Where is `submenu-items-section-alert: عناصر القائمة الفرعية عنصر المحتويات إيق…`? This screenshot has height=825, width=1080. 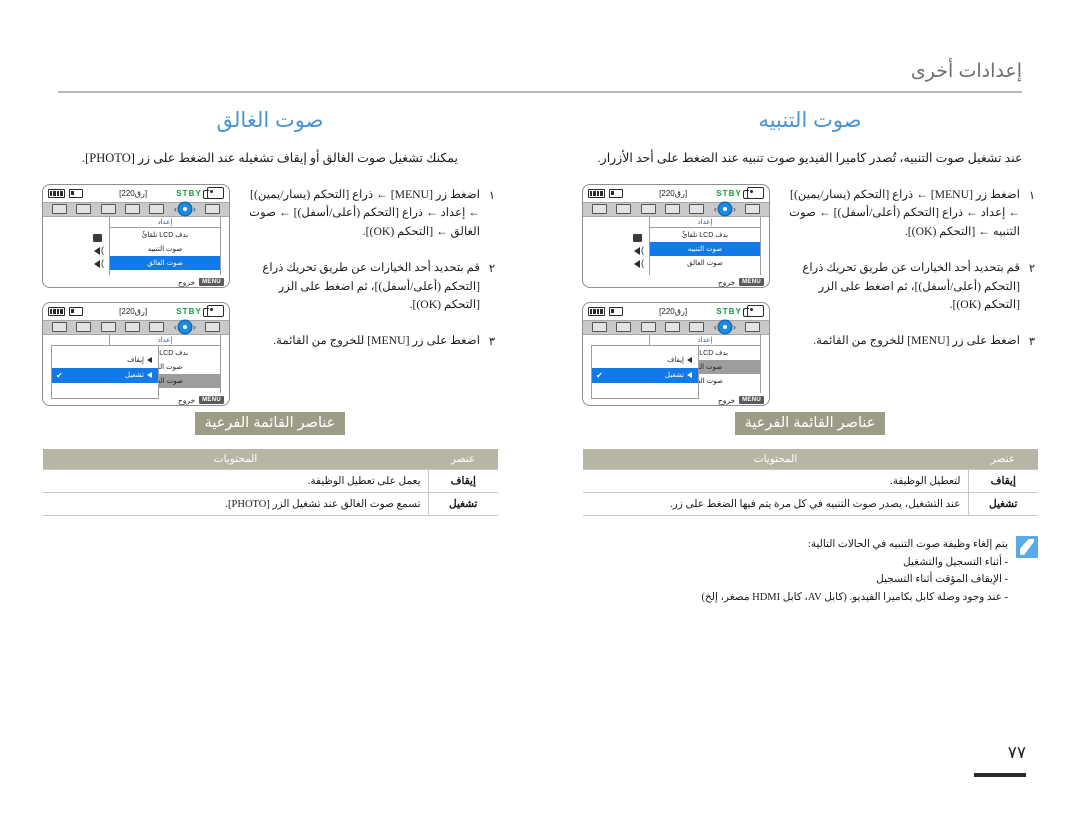
submenu-items-section-alert: عناصر القائمة الفرعية عنصر المحتويات إيق… is located at coordinates (810, 463).